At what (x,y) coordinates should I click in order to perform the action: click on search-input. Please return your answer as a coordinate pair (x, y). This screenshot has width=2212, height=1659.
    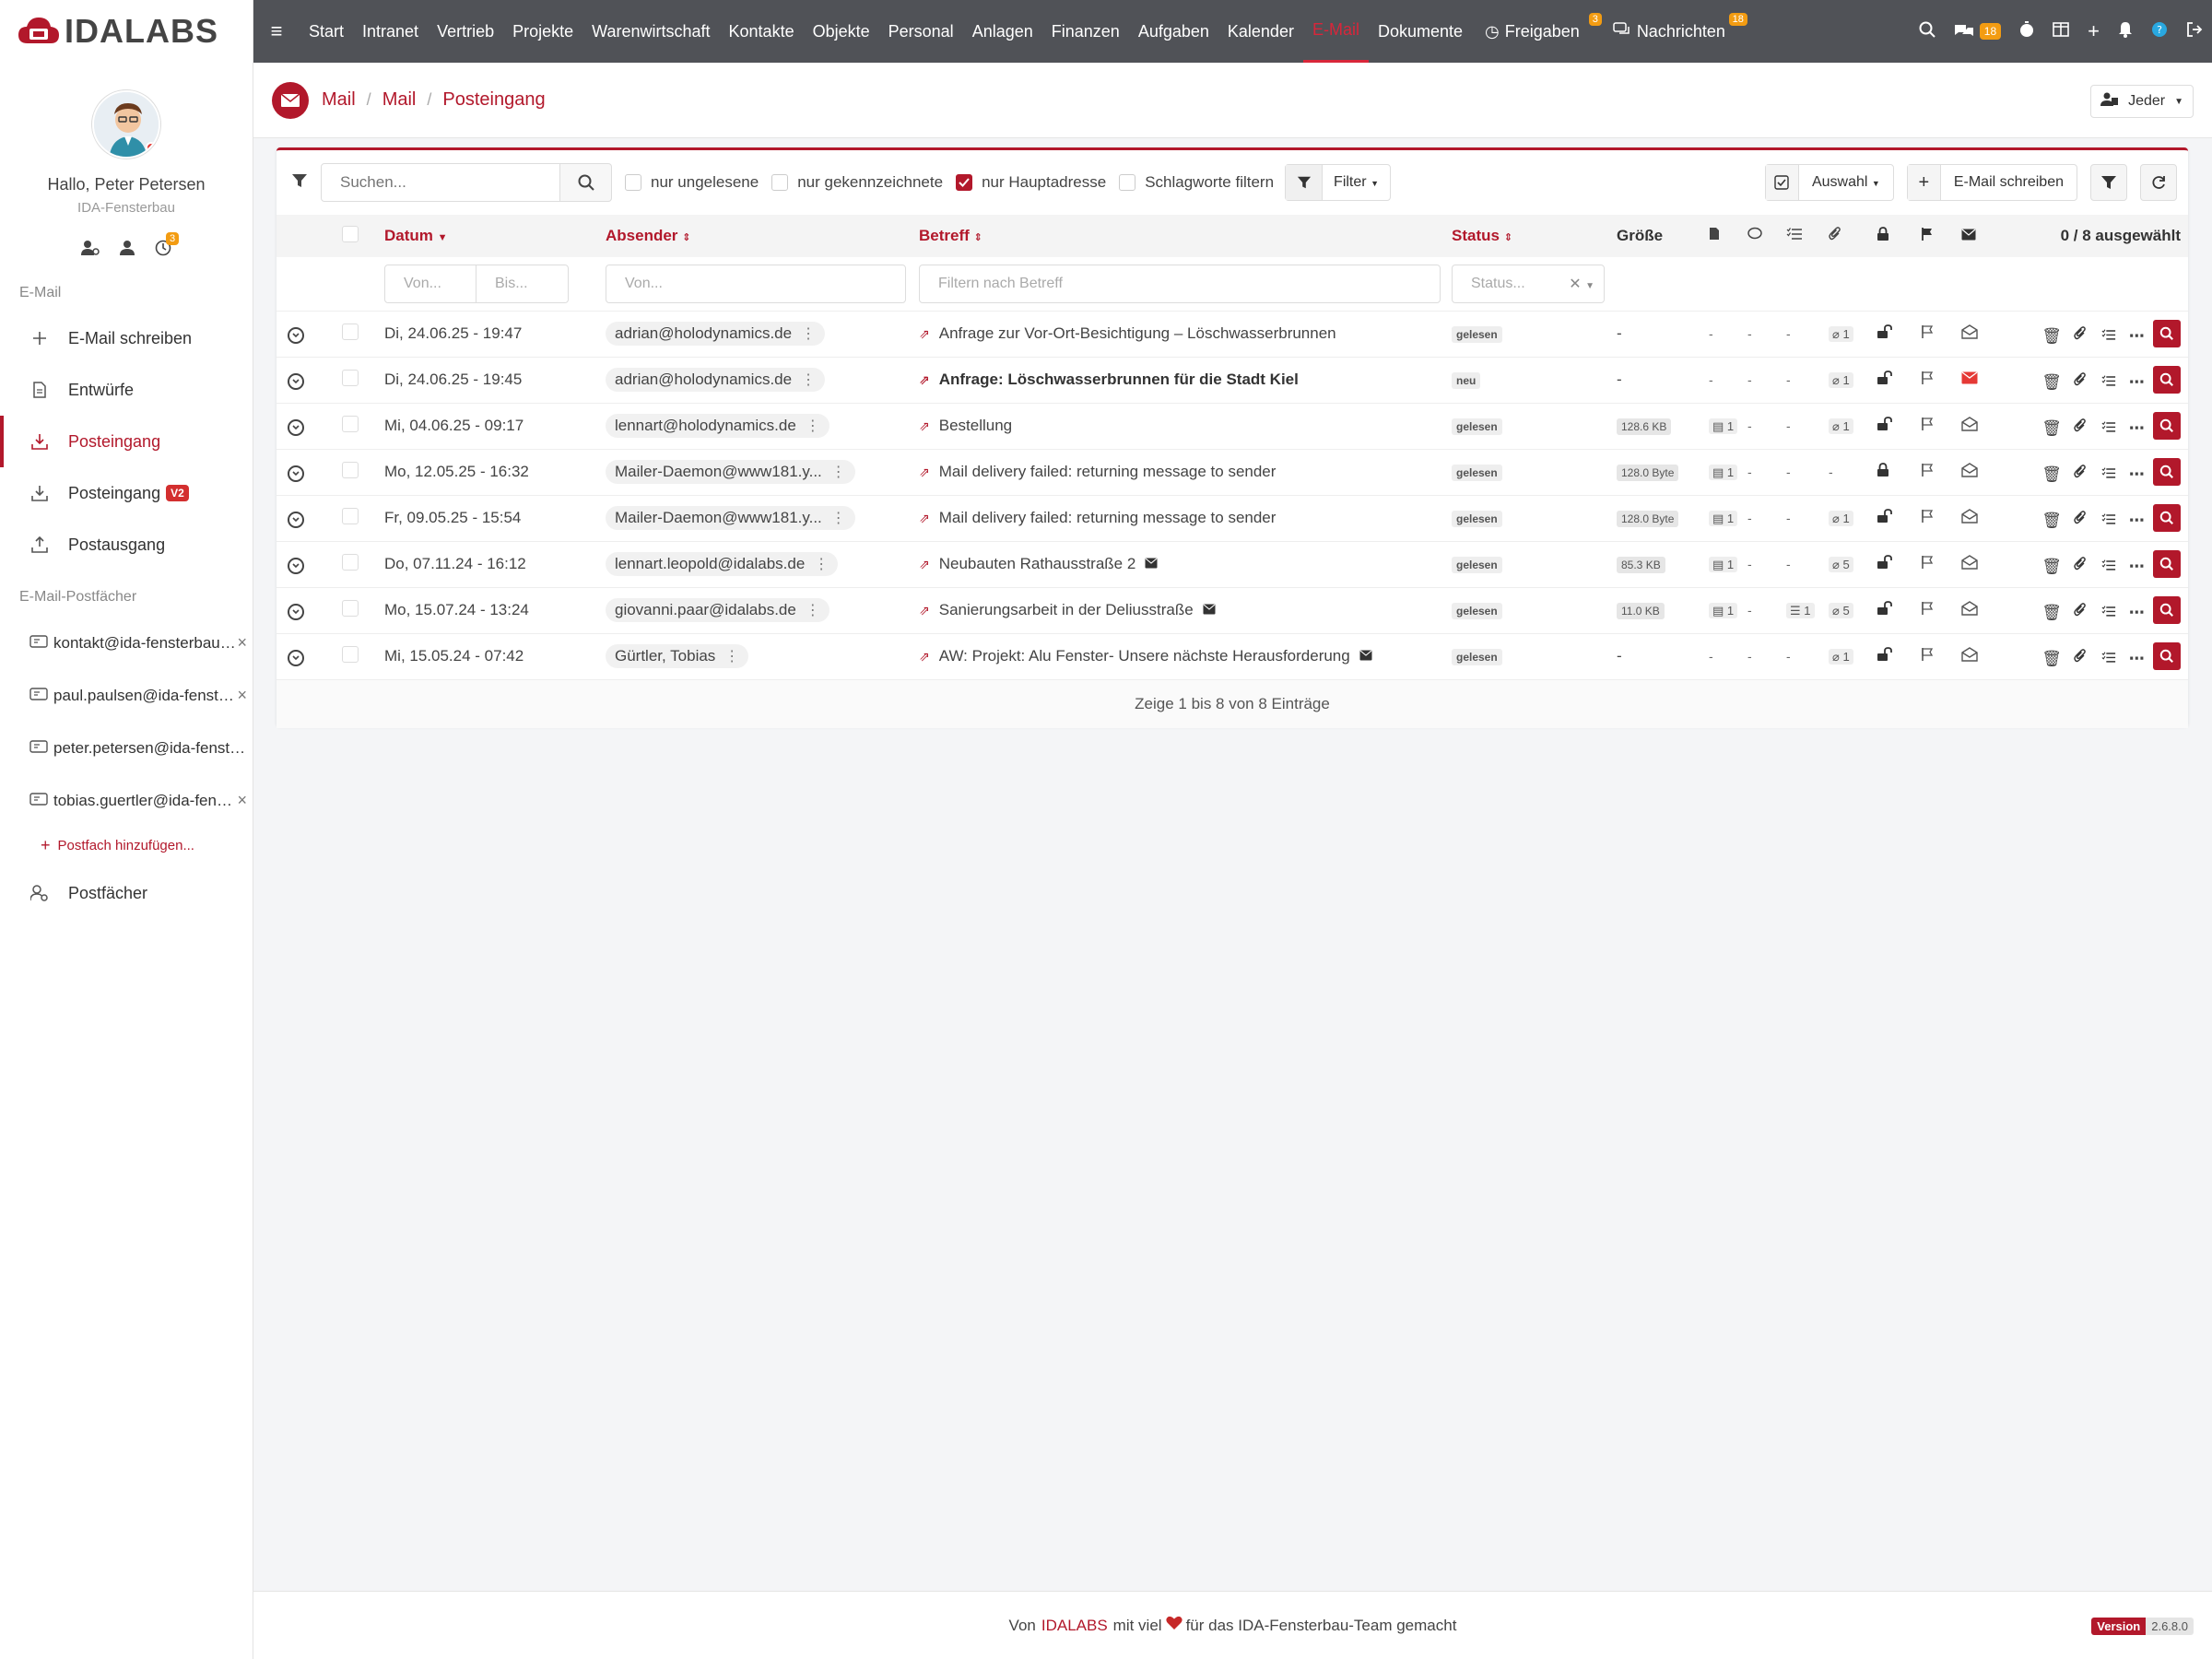
    Looking at the image, I should click on (440, 182).